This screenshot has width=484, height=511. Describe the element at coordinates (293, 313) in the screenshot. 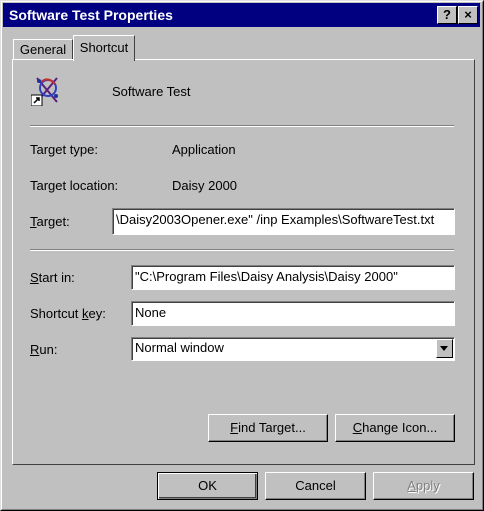

I see `shortcut-key-field: None` at that location.